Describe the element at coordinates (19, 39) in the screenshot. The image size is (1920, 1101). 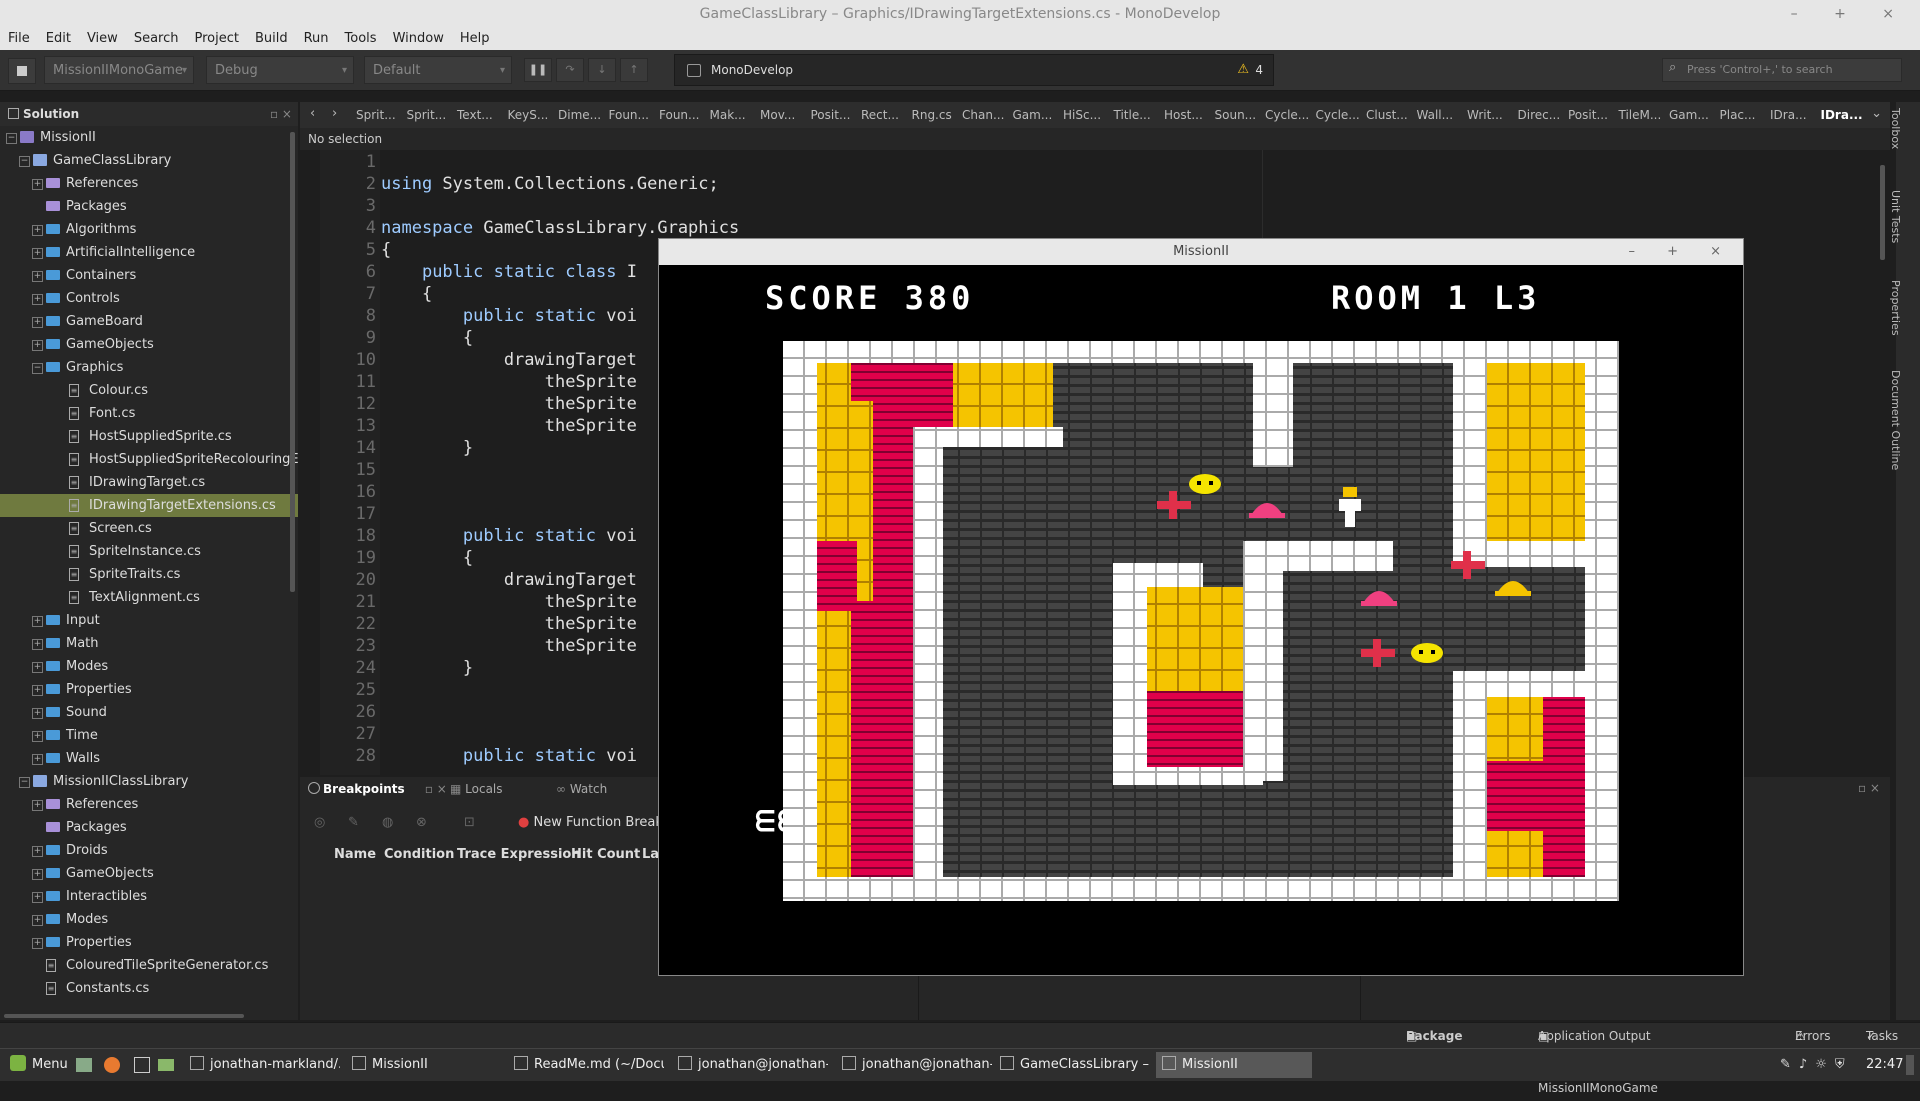
I see `menu-file: File` at that location.